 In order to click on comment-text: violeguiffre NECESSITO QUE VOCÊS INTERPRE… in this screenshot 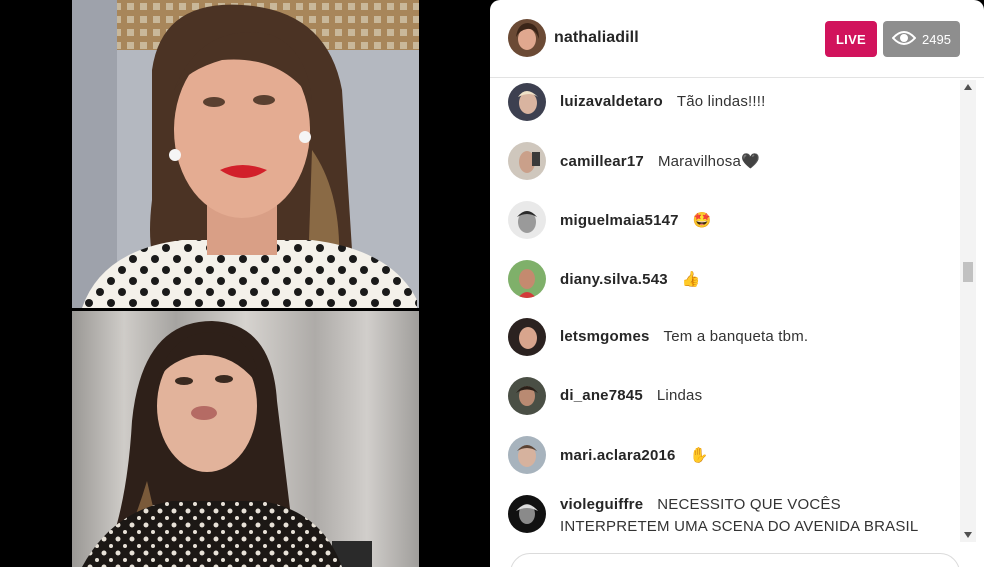, I will do `click(750, 516)`.